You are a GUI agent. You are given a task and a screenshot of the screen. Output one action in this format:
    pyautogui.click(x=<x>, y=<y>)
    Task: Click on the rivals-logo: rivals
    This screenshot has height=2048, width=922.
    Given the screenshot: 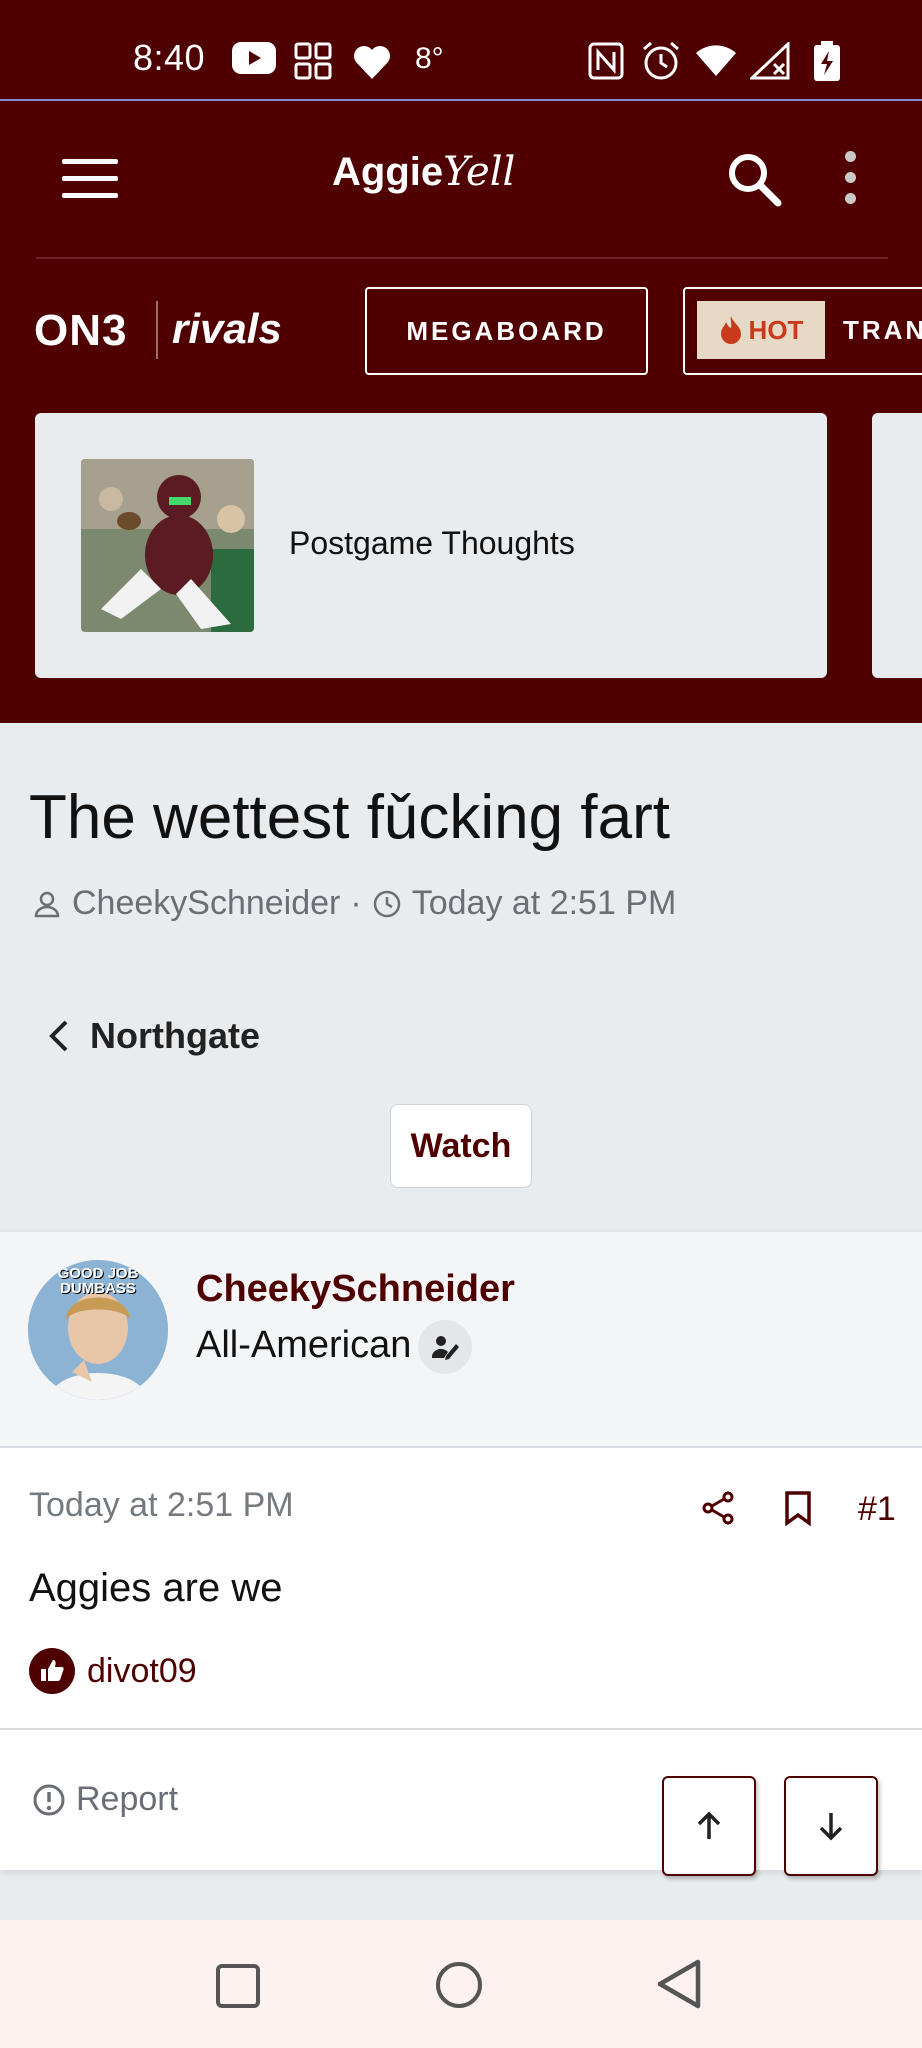 What is the action you would take?
    pyautogui.click(x=227, y=329)
    